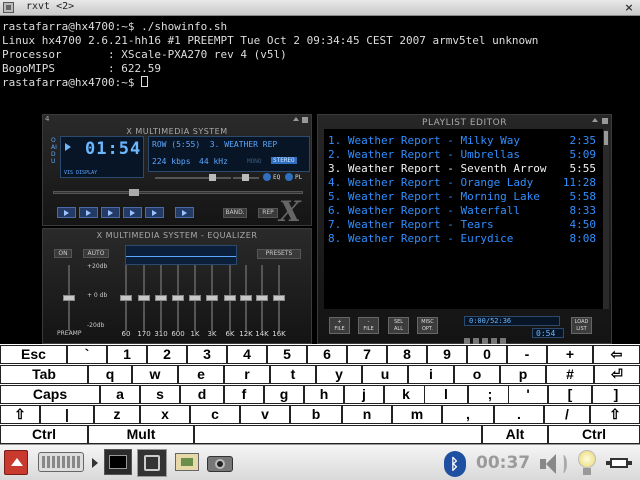 This screenshot has height=480, width=640. I want to click on eq-band-slider-12k, so click(246, 298).